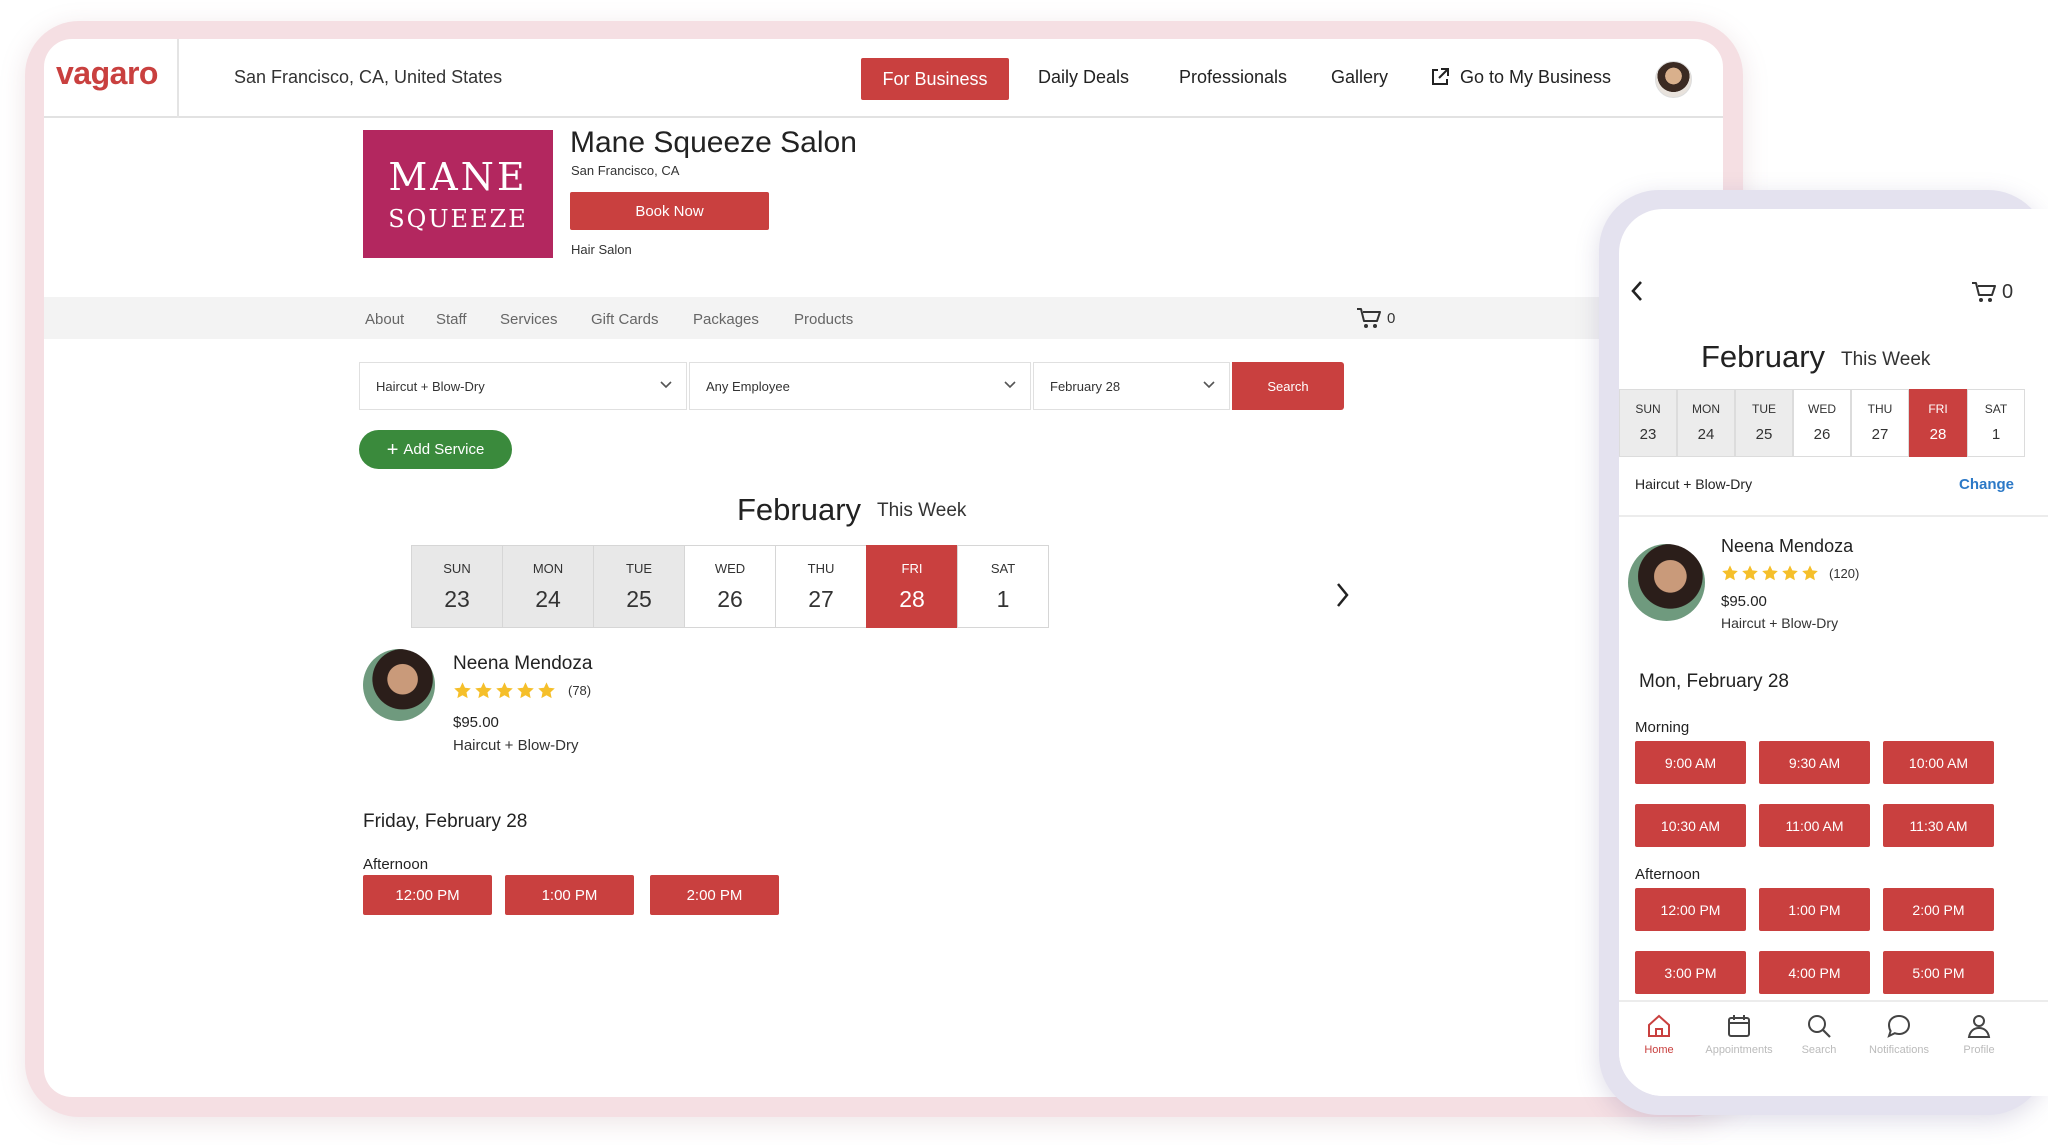 The image size is (2048, 1145). Describe the element at coordinates (1440, 77) in the screenshot. I see `external-link-icon` at that location.